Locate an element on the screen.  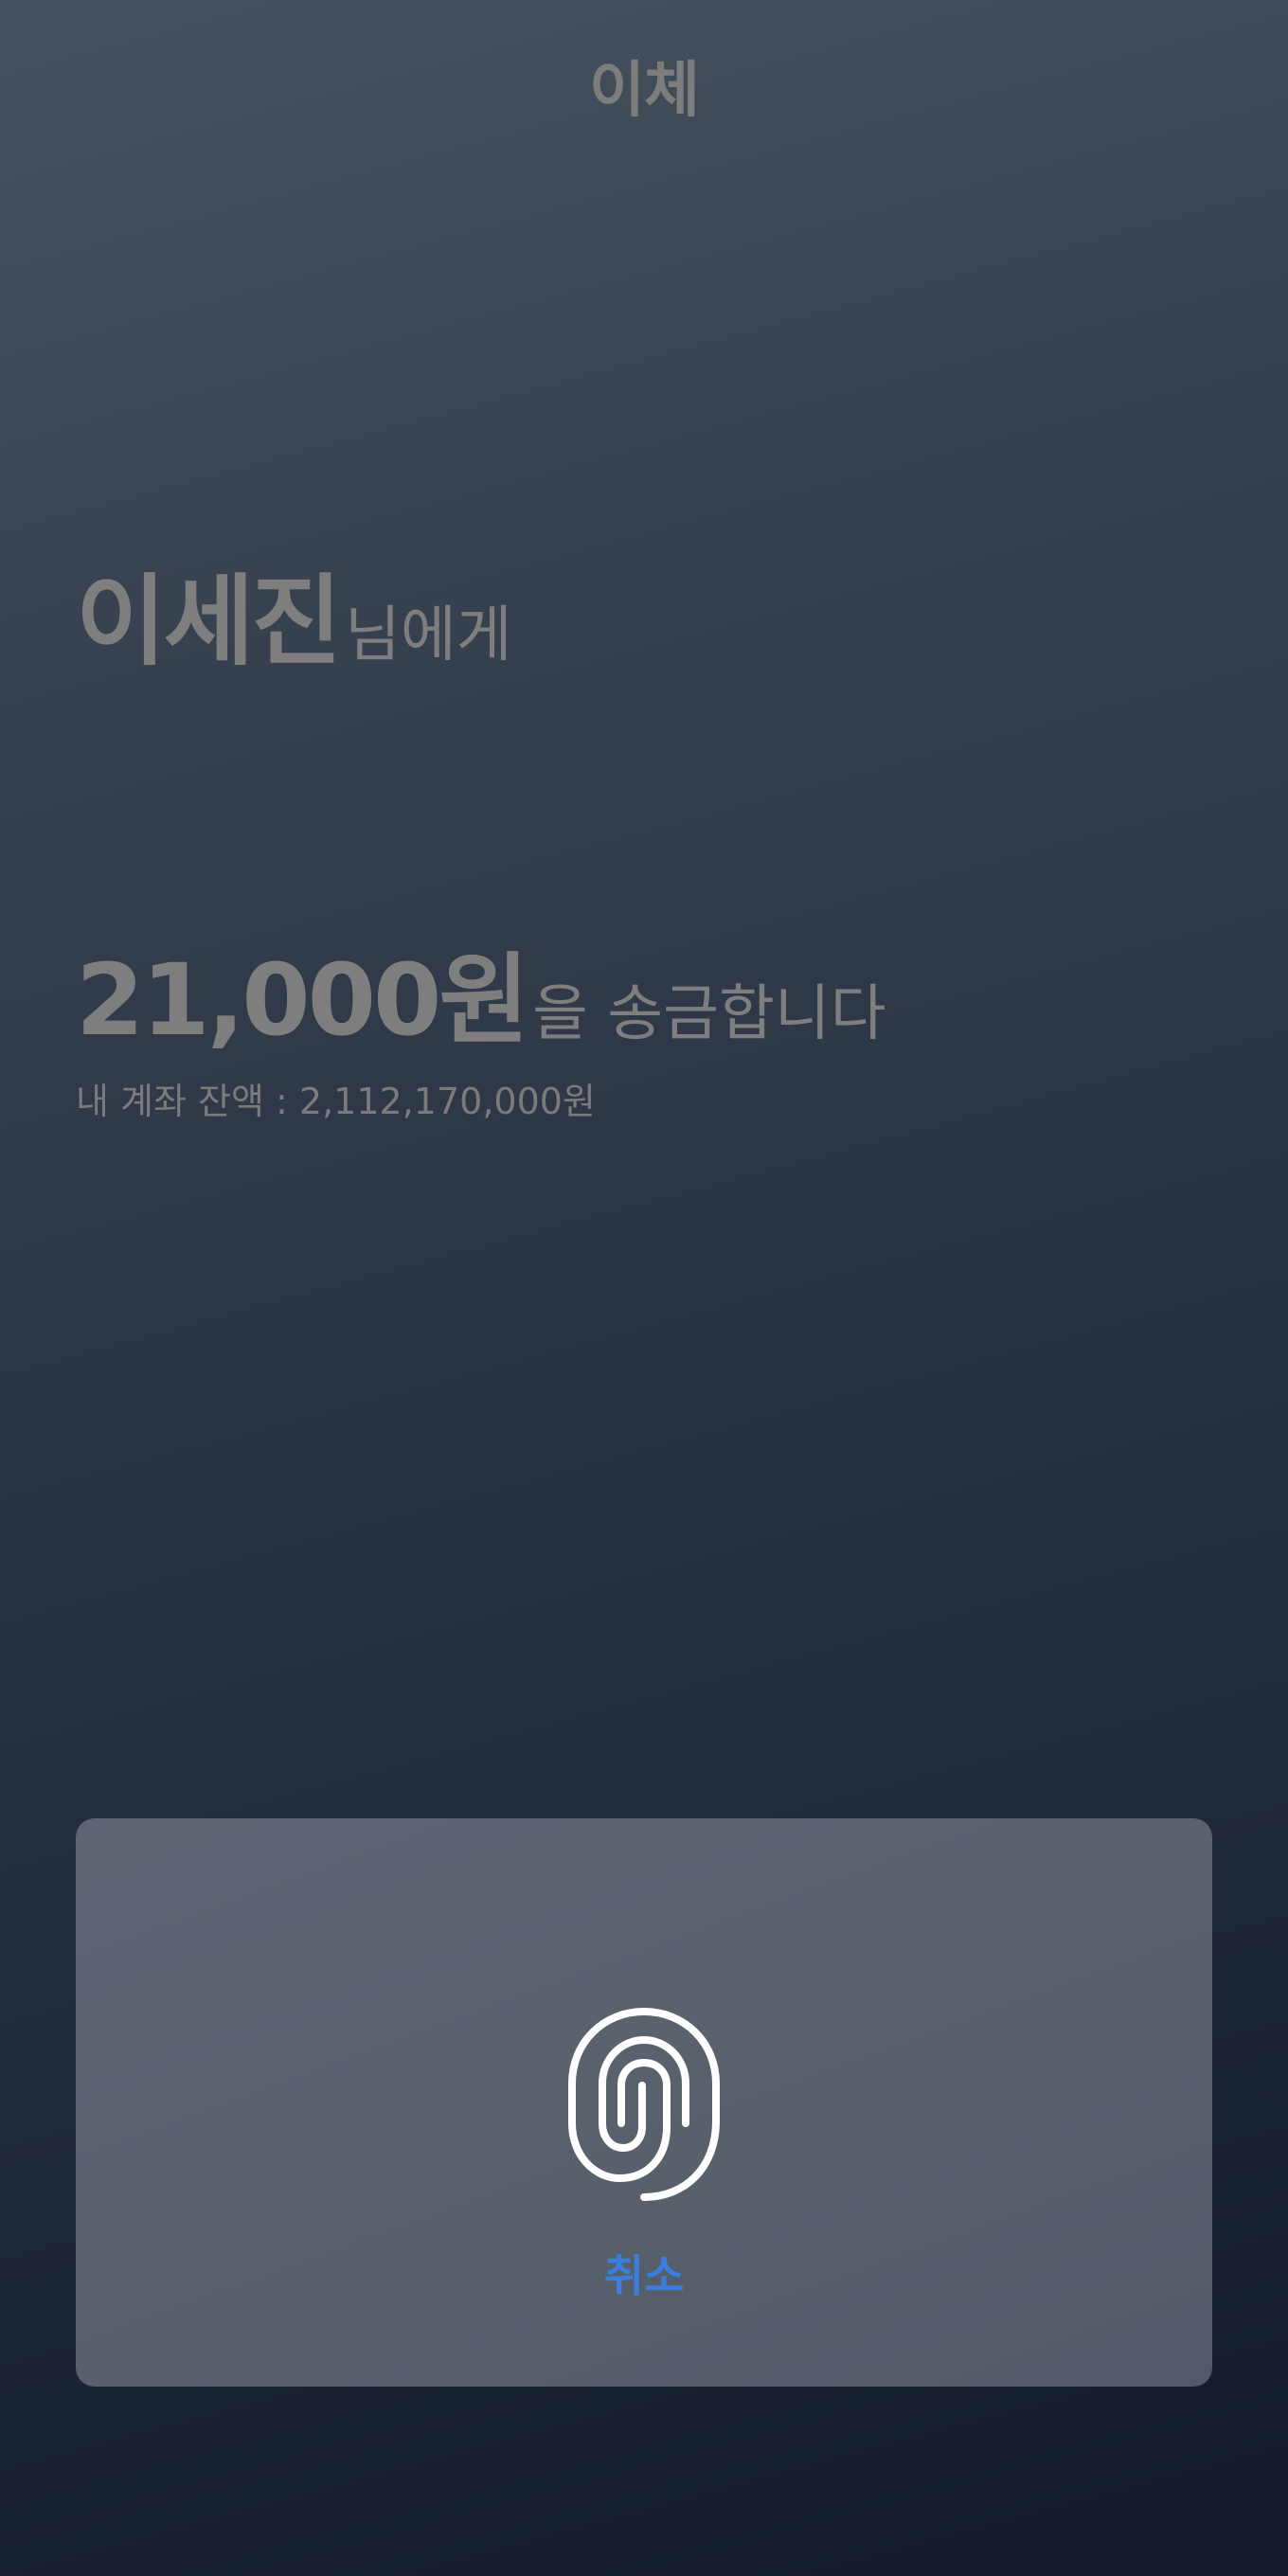
recipient-suffix: 님에게 is located at coordinates (428, 635).